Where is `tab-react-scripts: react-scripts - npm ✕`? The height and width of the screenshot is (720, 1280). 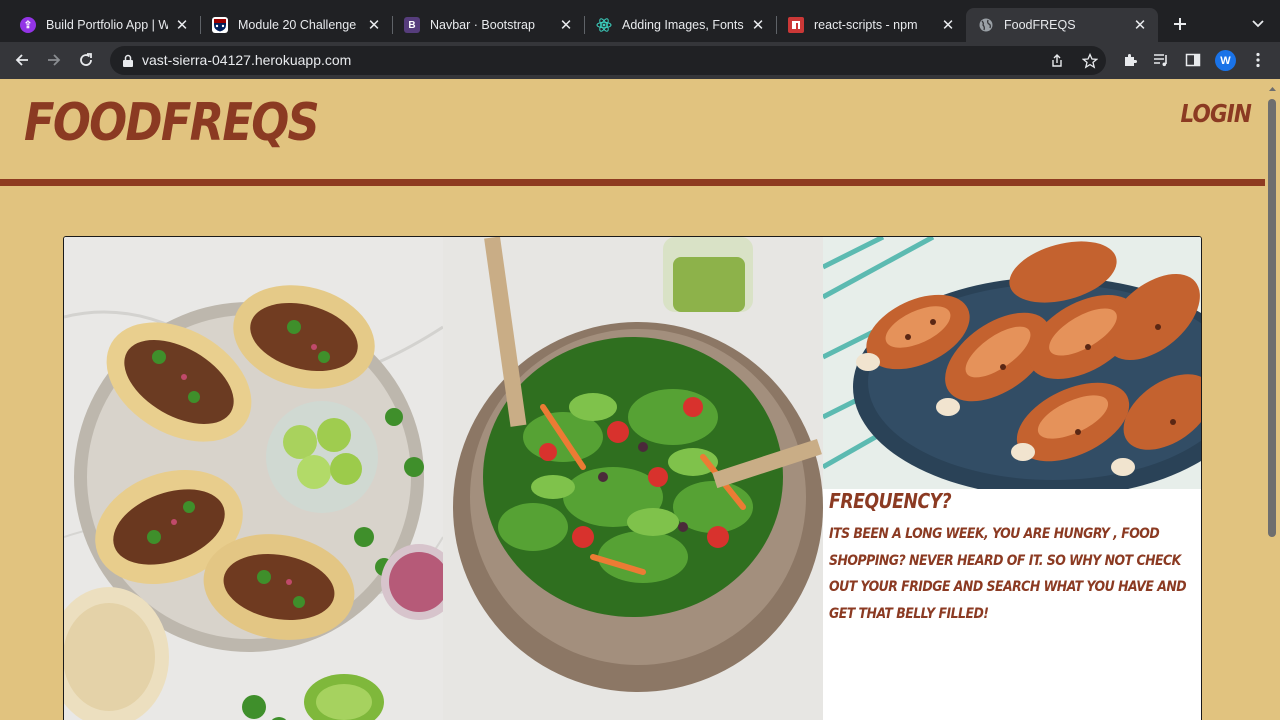
tab-react-scripts: react-scripts - npm ✕ is located at coordinates (871, 25).